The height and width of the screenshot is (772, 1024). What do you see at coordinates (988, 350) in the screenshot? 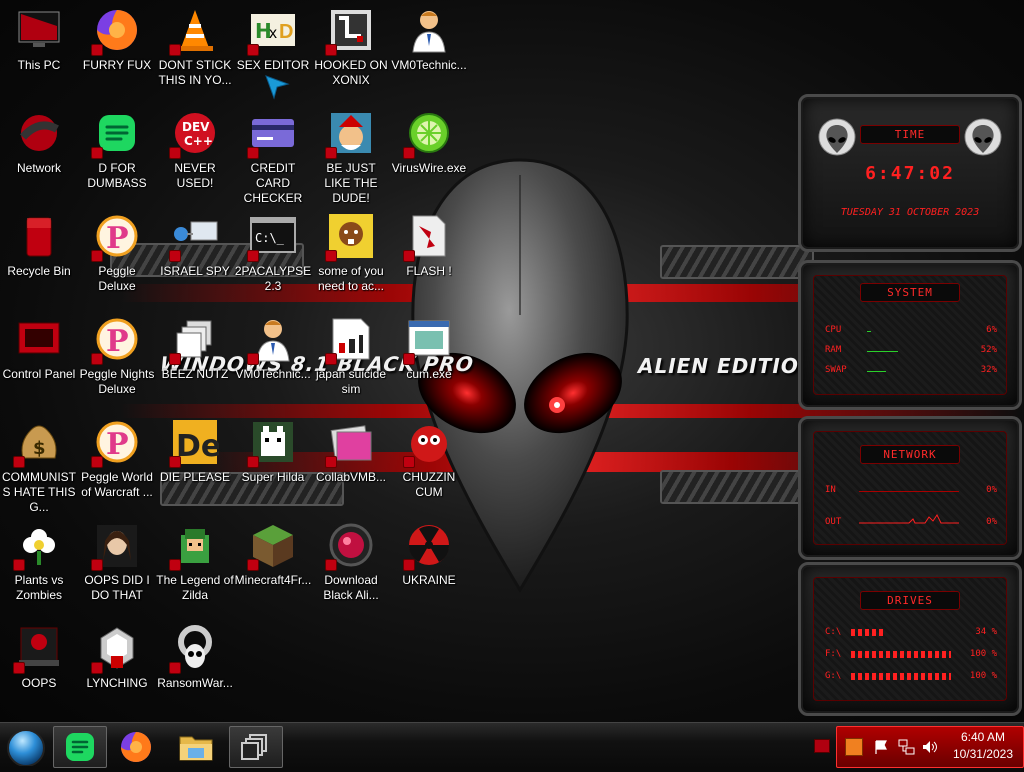
I see `system-stat-value: 52%` at bounding box center [988, 350].